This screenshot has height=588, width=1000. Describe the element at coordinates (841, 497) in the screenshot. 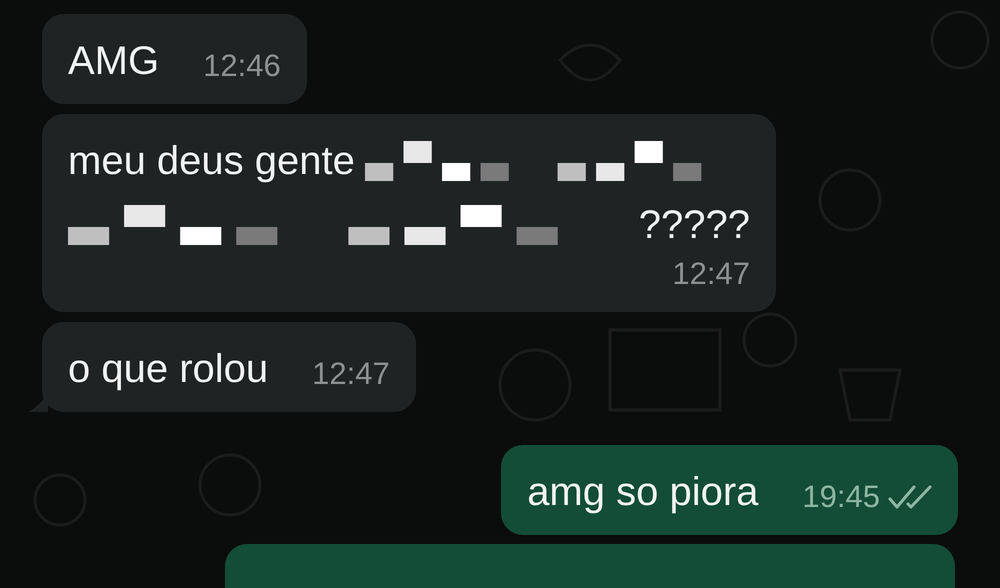

I see `message-time: 19:45` at that location.